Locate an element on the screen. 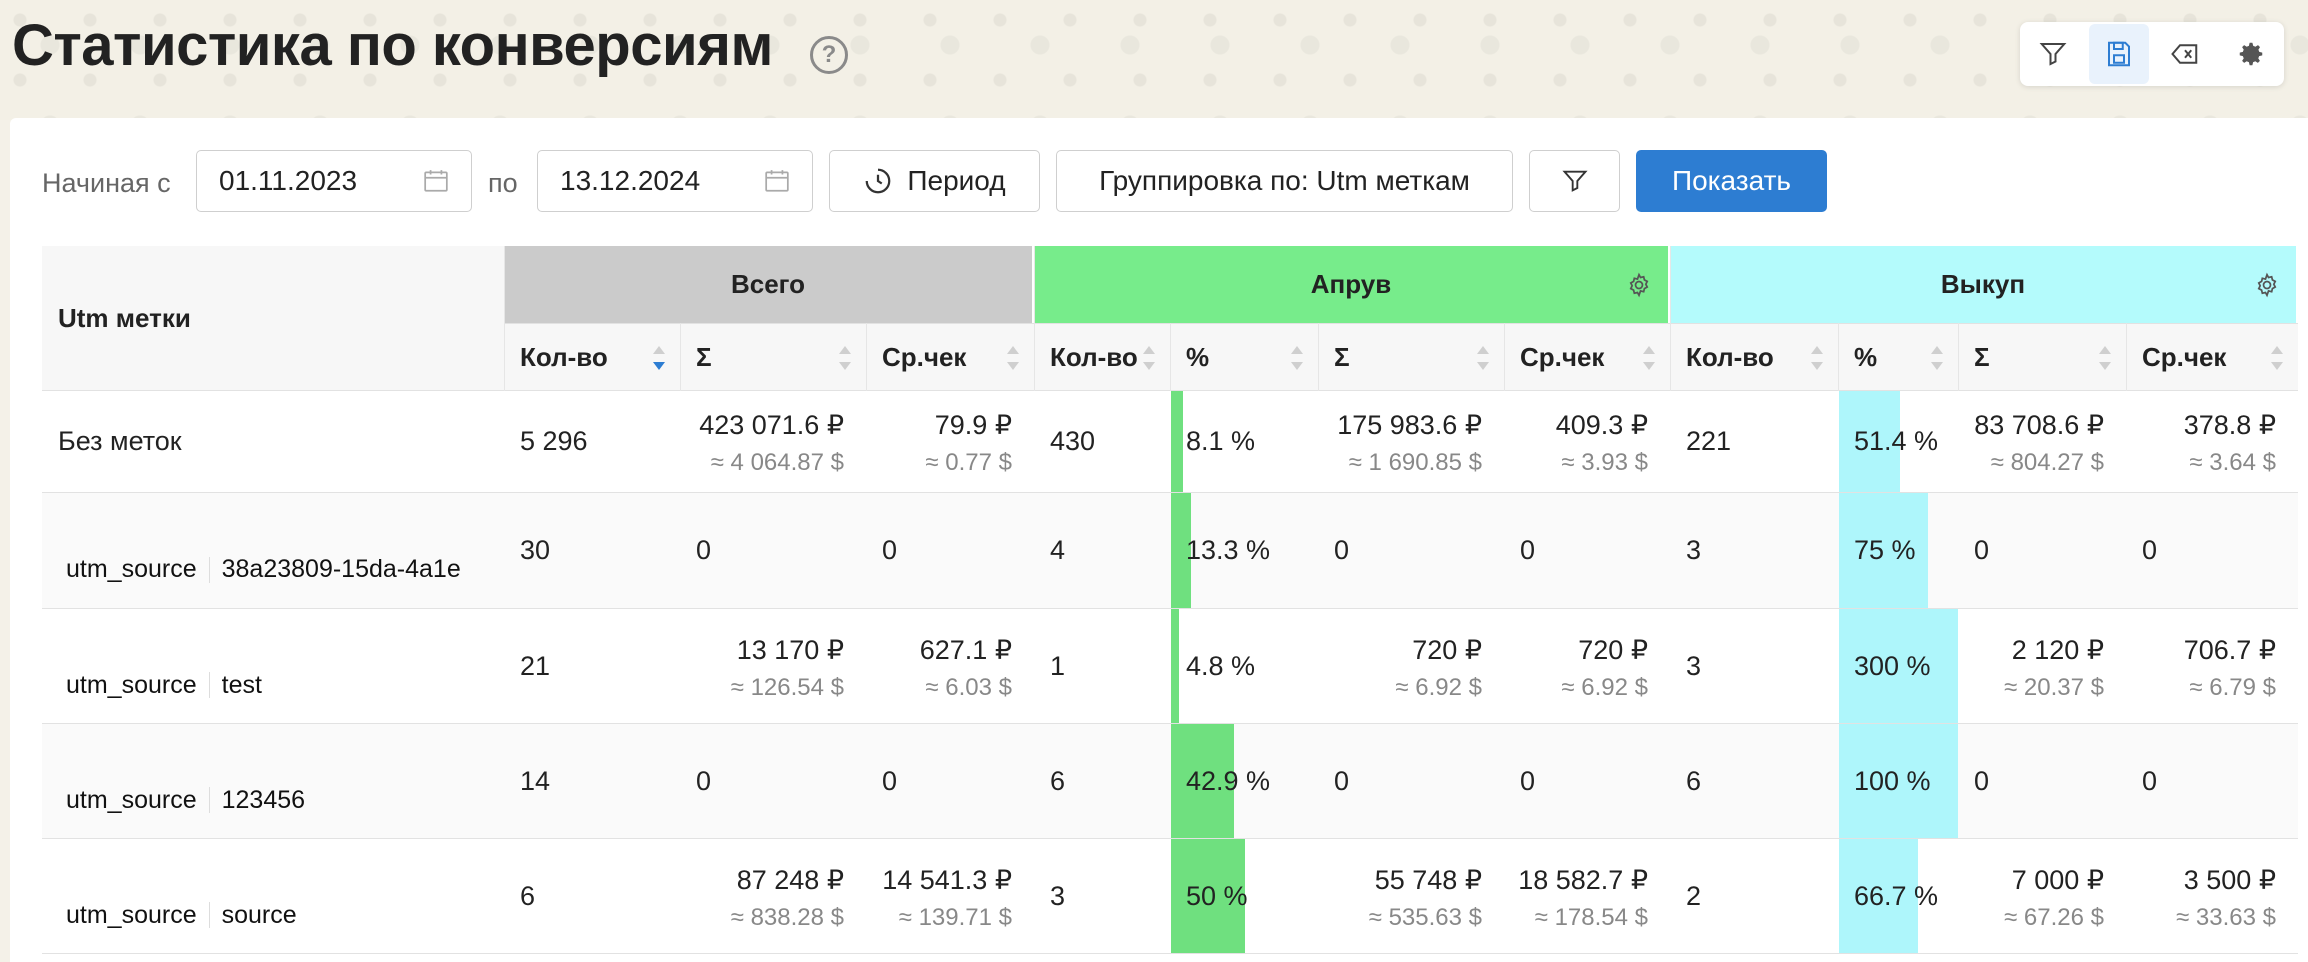 This screenshot has width=2308, height=962. utm-value: 123456 is located at coordinates (263, 799).